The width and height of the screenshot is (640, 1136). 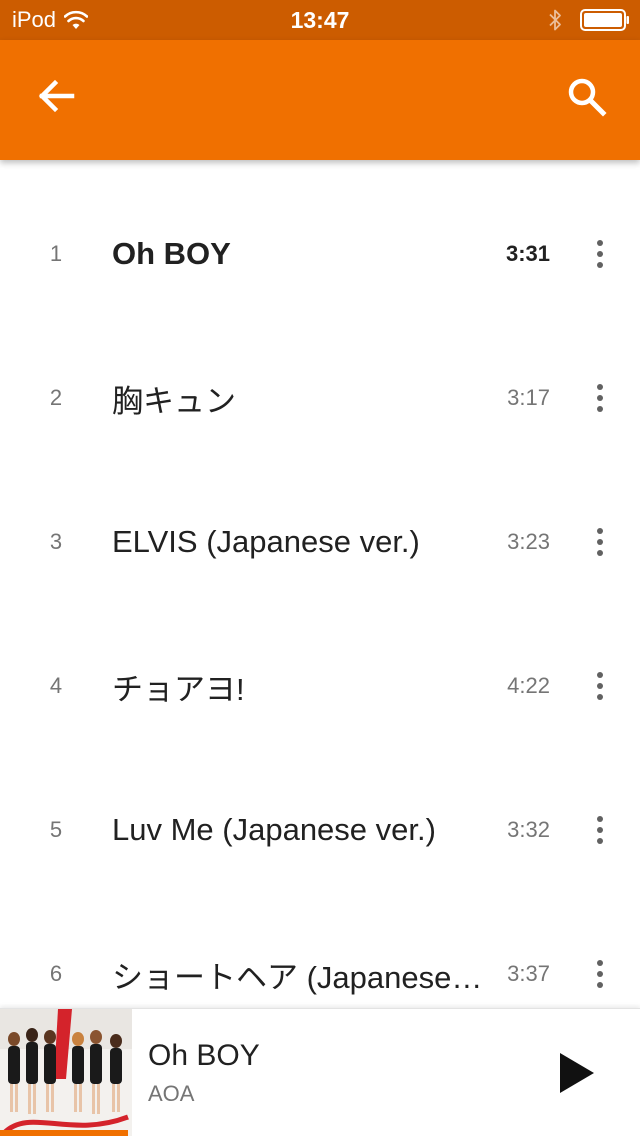 I want to click on track-row: 2 胸キュン 3:17, so click(x=320, y=398).